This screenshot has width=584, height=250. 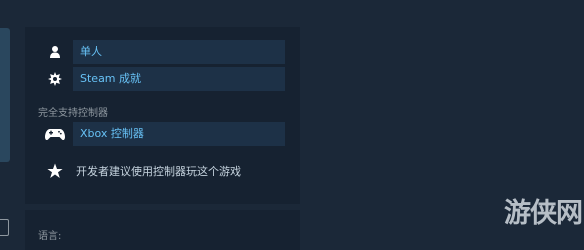 What do you see at coordinates (54, 52) in the screenshot?
I see `person-icon` at bounding box center [54, 52].